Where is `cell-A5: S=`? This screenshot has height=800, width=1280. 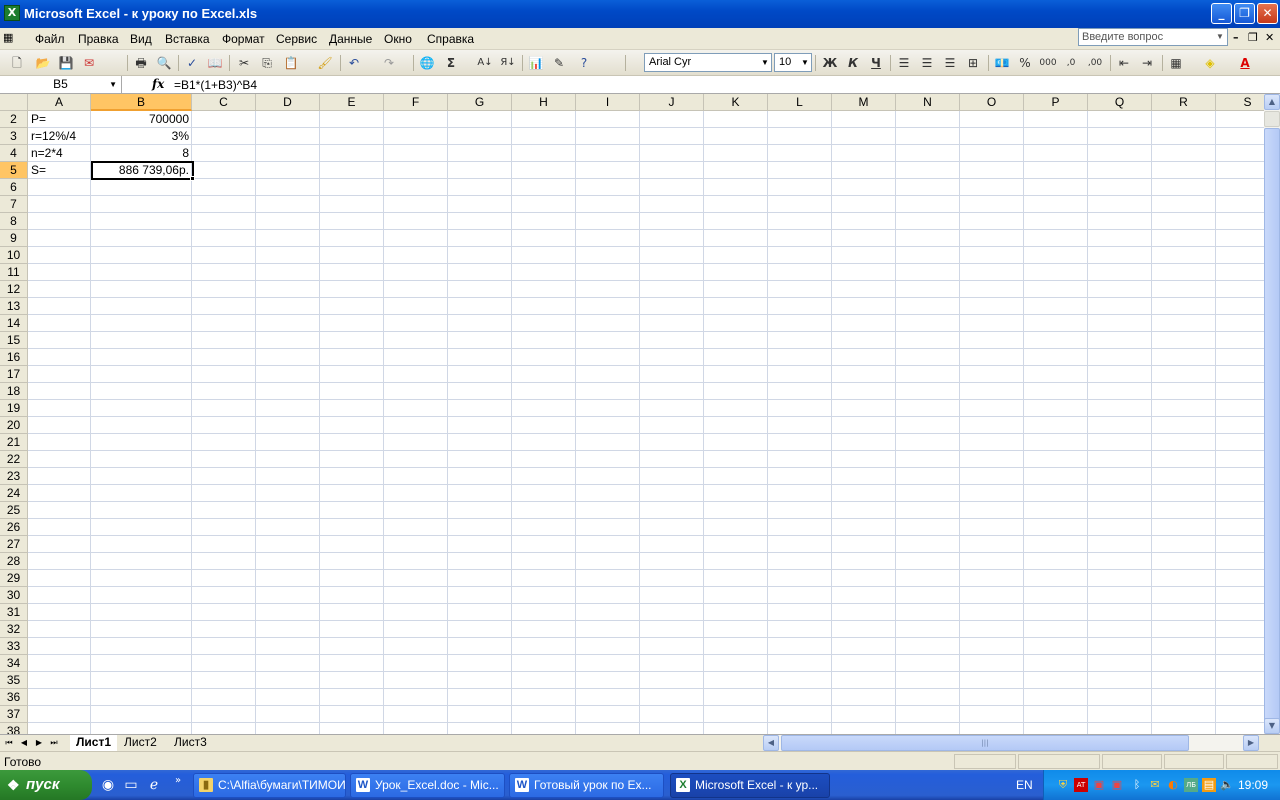 cell-A5: S= is located at coordinates (59, 170).